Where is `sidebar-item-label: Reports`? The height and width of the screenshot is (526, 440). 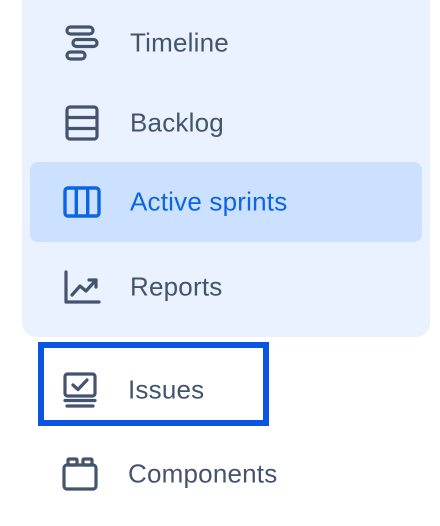
sidebar-item-label: Reports is located at coordinates (176, 286).